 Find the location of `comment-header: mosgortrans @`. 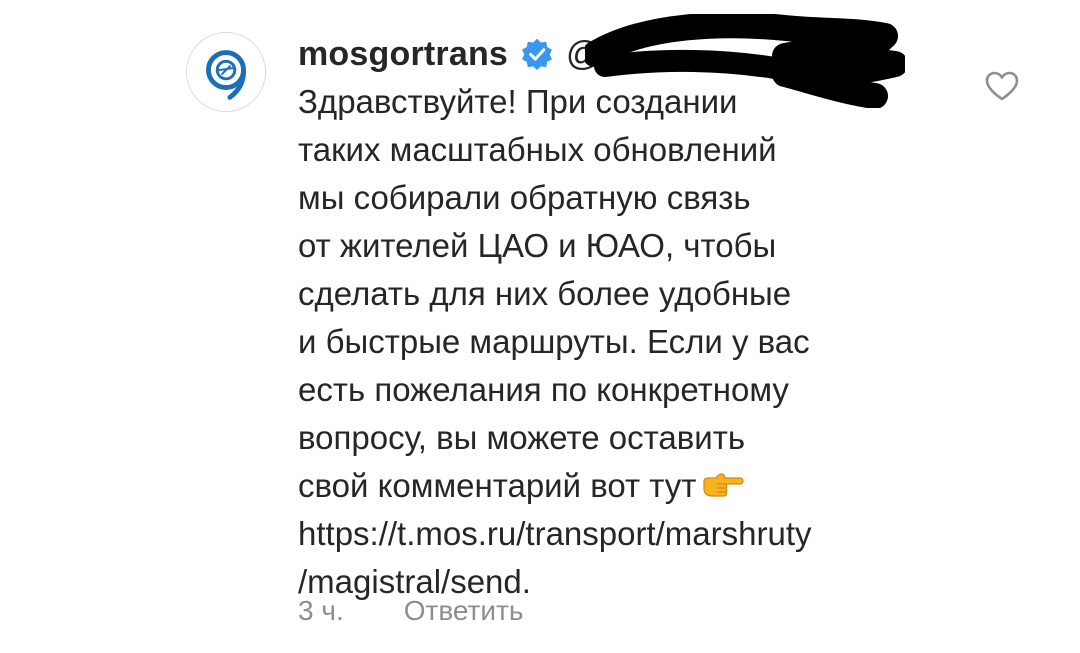

comment-header: mosgortrans @ is located at coordinates (449, 54).